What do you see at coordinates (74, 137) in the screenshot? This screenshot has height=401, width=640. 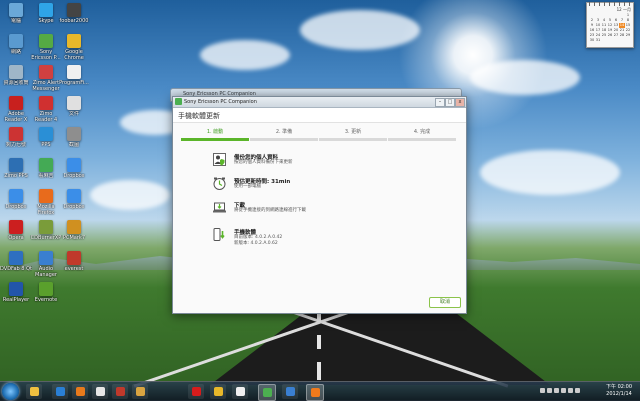 I see `desktop-icon: 截圖` at bounding box center [74, 137].